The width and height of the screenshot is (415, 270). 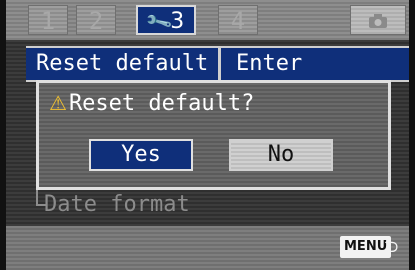 I want to click on no-button: No, so click(x=281, y=155).